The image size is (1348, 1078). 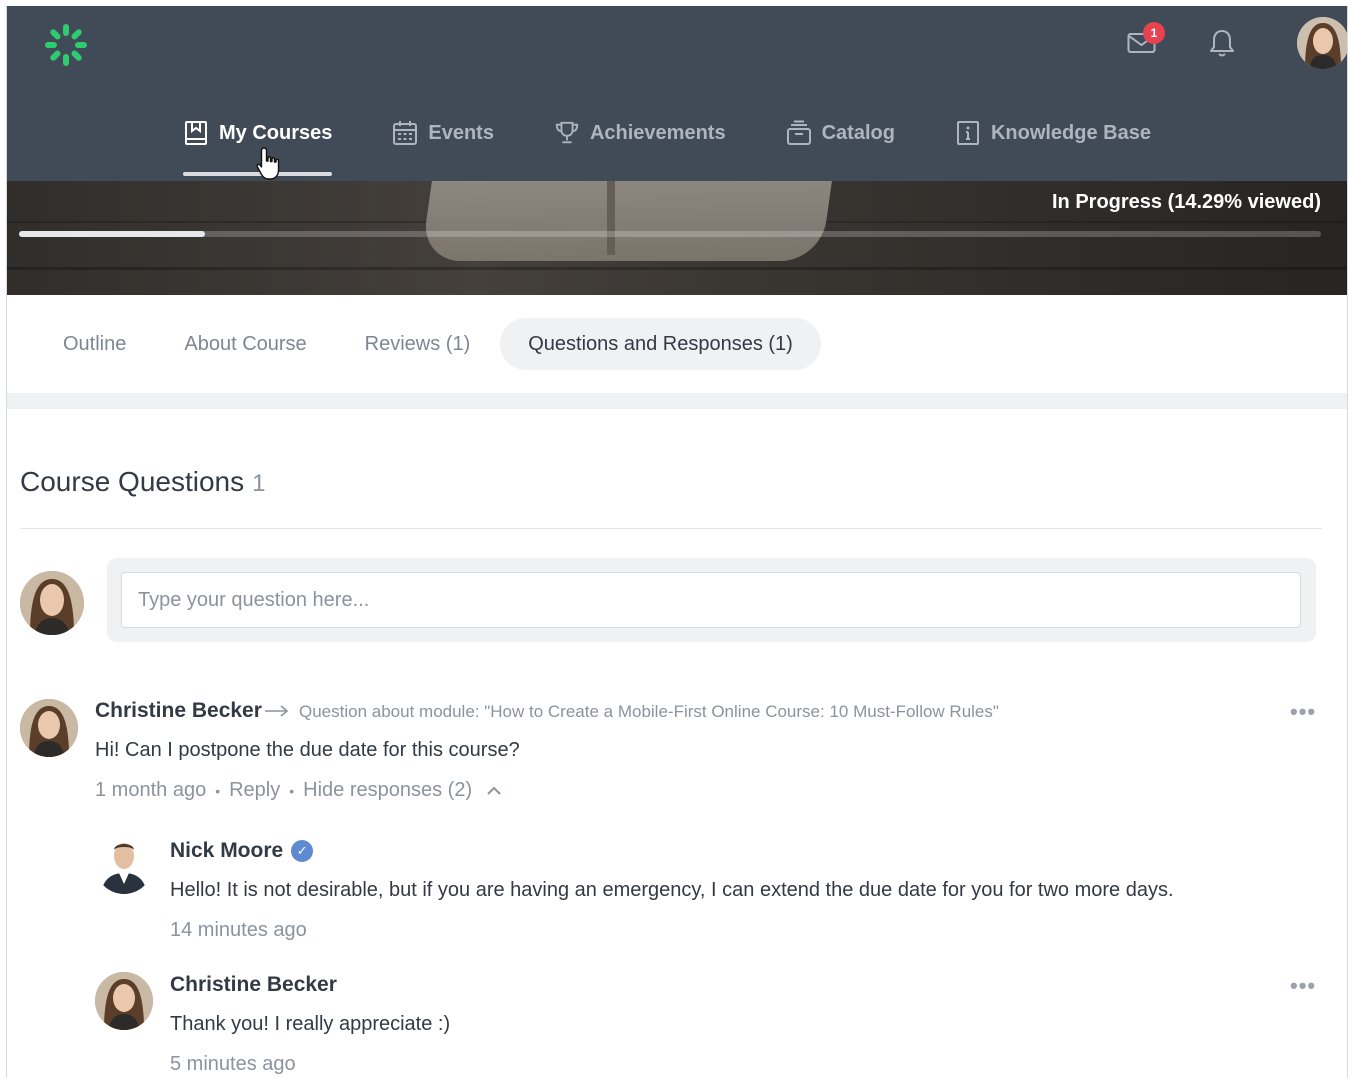 I want to click on calendar-icon, so click(x=405, y=133).